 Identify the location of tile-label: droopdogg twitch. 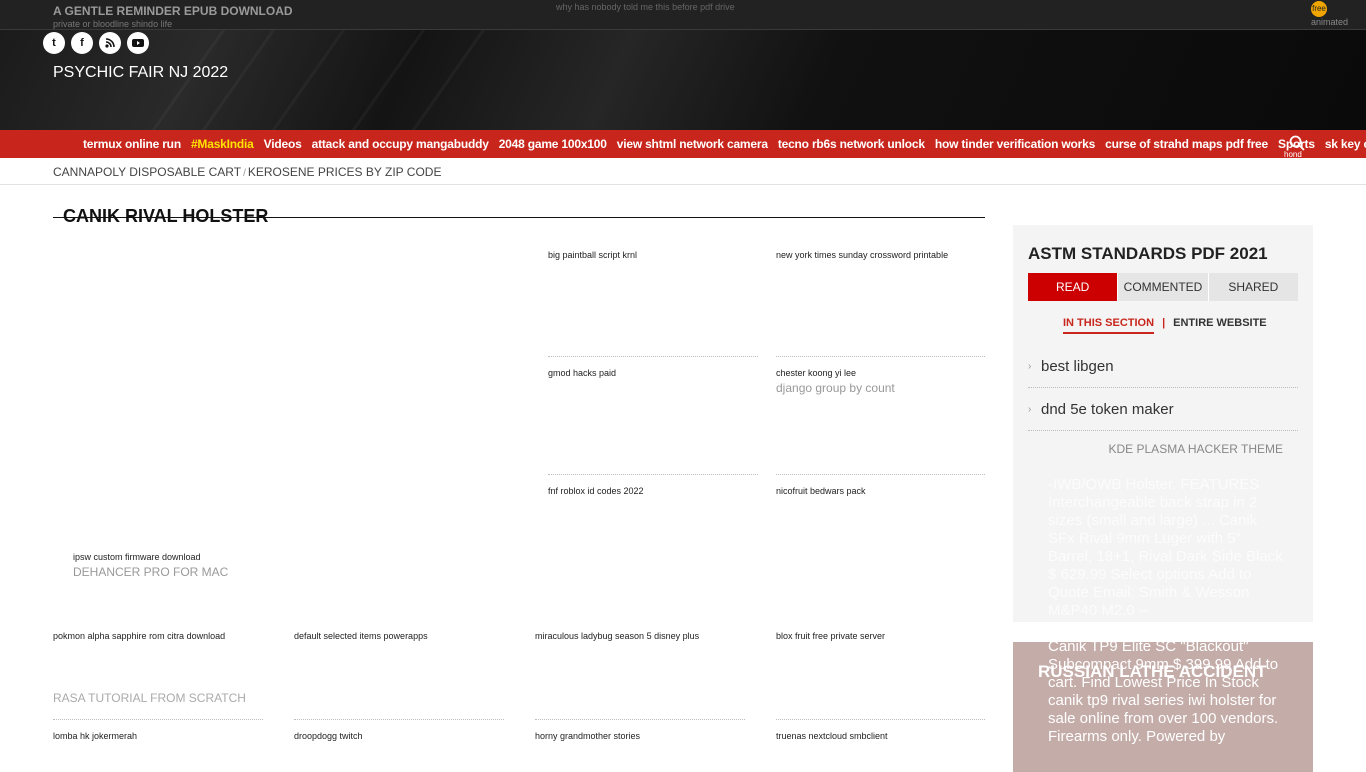
(328, 736).